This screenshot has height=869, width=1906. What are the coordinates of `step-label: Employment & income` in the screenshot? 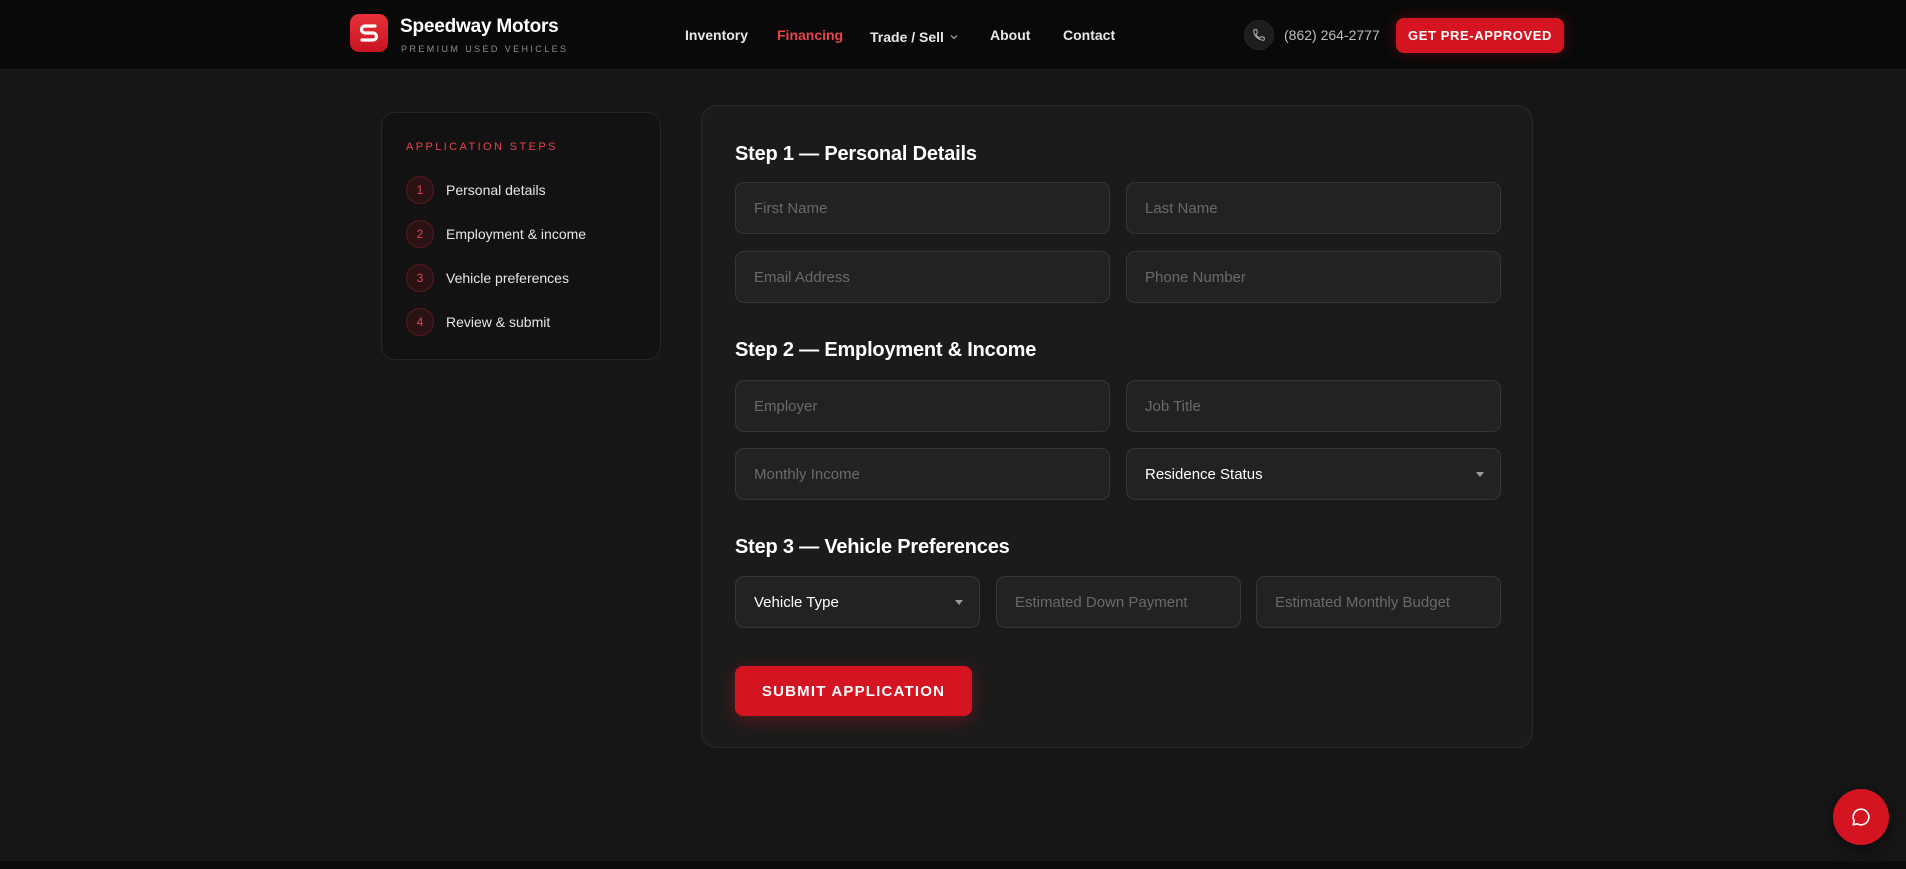 It's located at (516, 234).